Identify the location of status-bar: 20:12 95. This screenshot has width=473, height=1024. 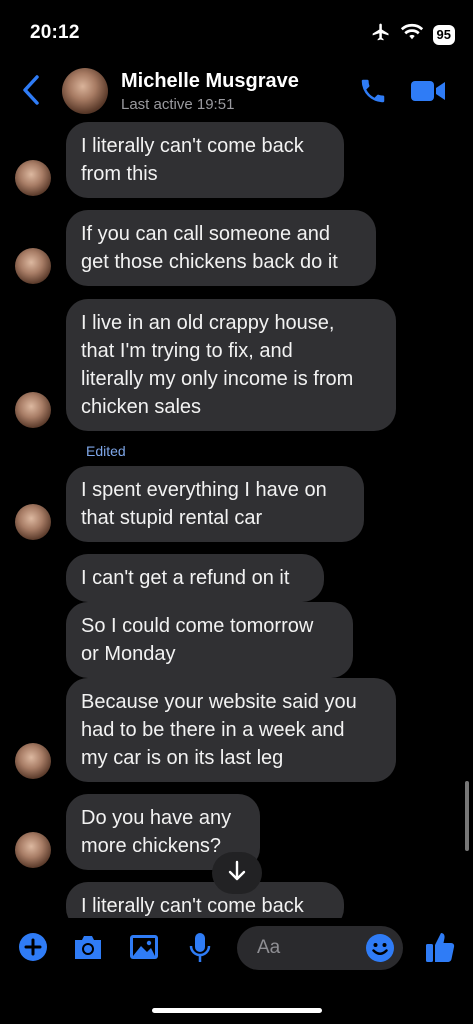
(236, 30).